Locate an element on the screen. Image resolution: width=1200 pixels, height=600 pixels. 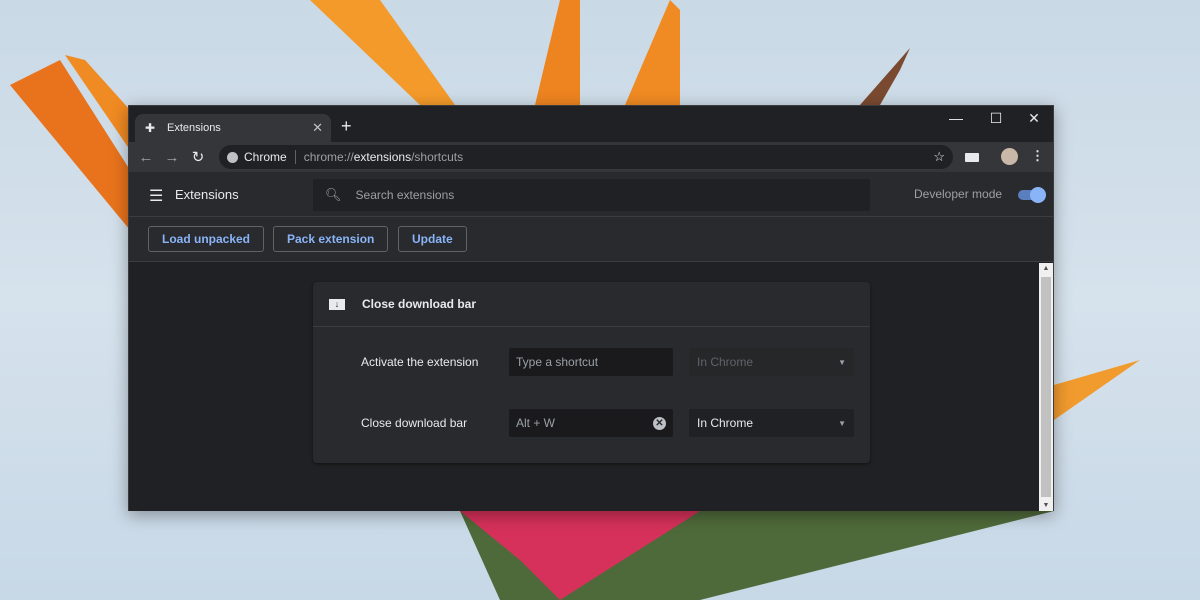
cast-extension-icon is located at coordinates (972, 157).